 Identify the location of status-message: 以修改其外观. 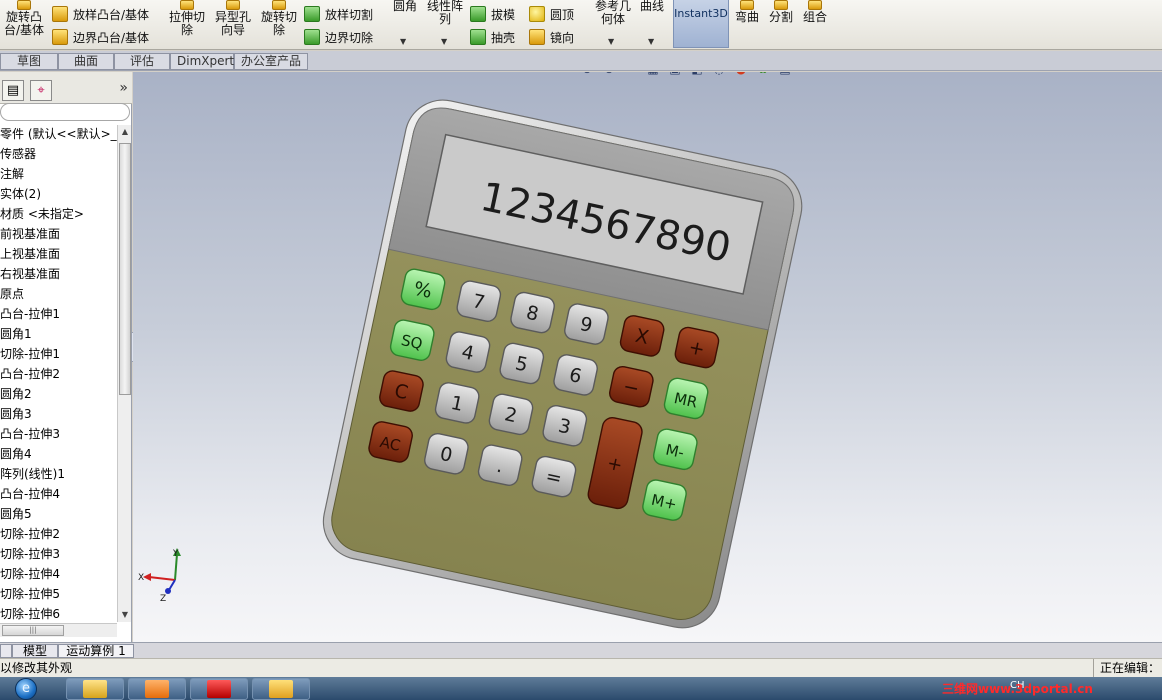
(36, 668).